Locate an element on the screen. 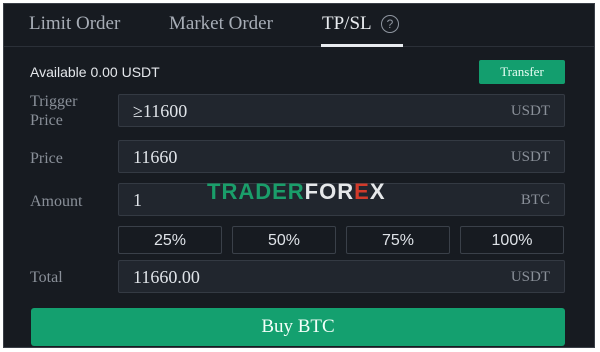  trigger-price-label-line1: Trigger is located at coordinates (54, 101).